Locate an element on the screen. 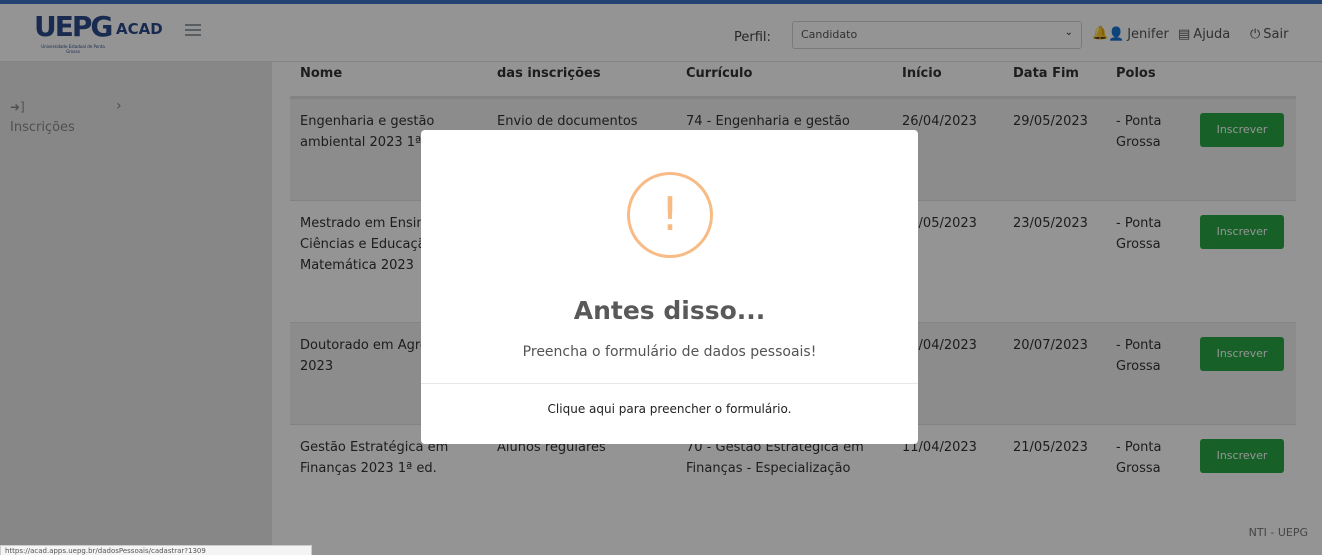 This screenshot has width=1322, height=555. dialog-message: Preencha o formulário de dados pessoais! is located at coordinates (669, 352).